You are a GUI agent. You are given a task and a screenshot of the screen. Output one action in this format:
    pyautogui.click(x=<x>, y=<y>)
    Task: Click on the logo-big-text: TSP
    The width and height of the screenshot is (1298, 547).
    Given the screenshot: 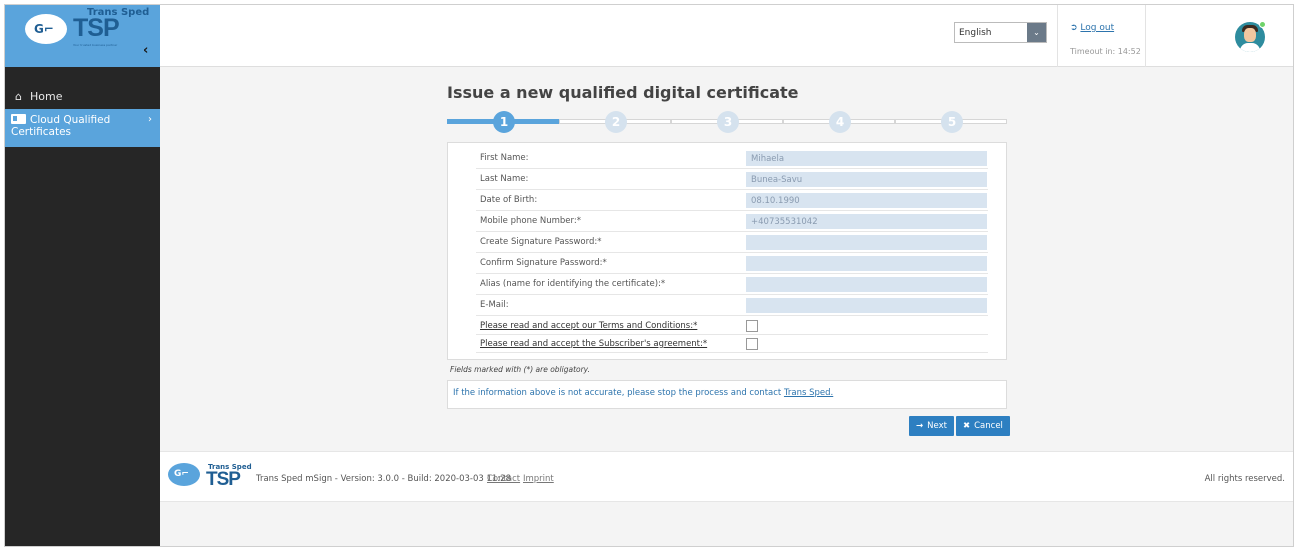 What is the action you would take?
    pyautogui.click(x=96, y=28)
    